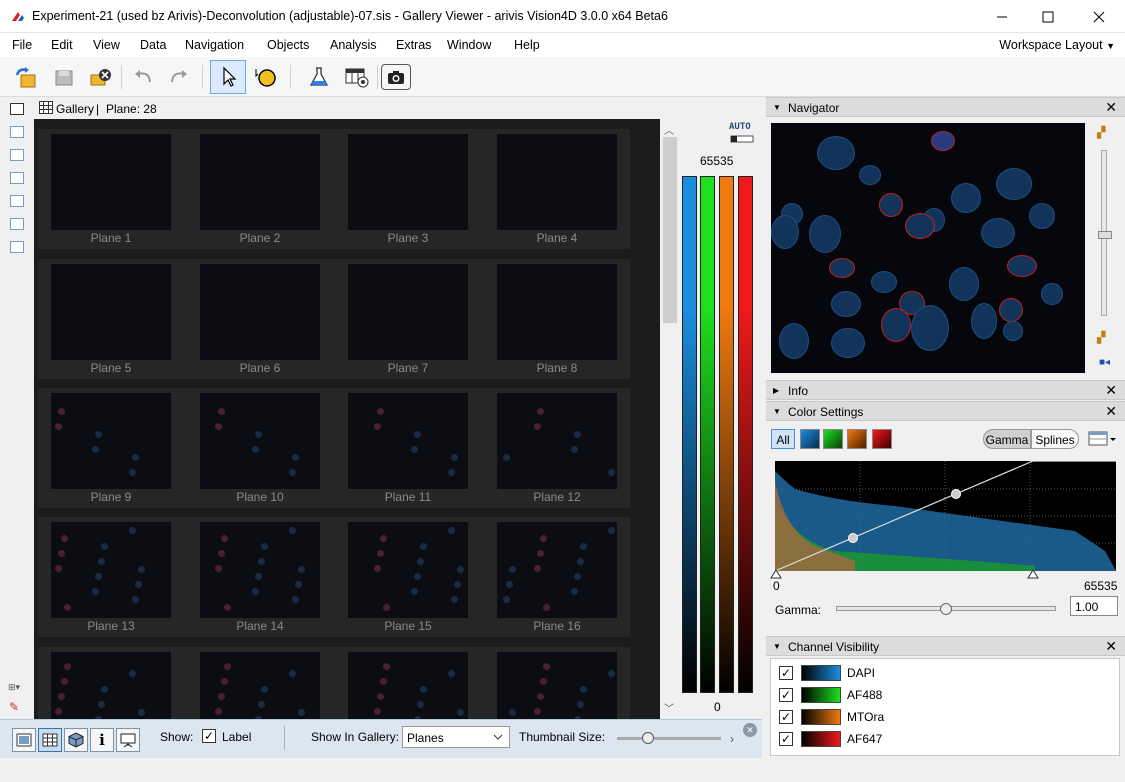 The height and width of the screenshot is (782, 1125). What do you see at coordinates (928, 248) in the screenshot?
I see `navigator-image` at bounding box center [928, 248].